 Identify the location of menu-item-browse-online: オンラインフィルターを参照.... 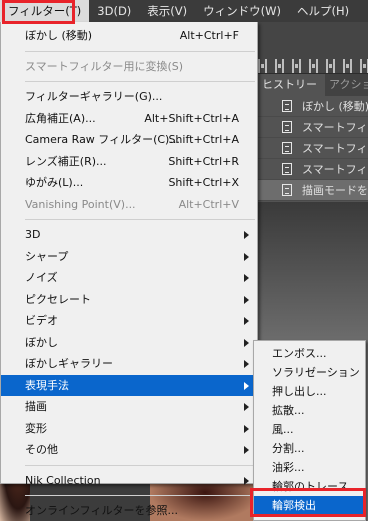
(129, 510).